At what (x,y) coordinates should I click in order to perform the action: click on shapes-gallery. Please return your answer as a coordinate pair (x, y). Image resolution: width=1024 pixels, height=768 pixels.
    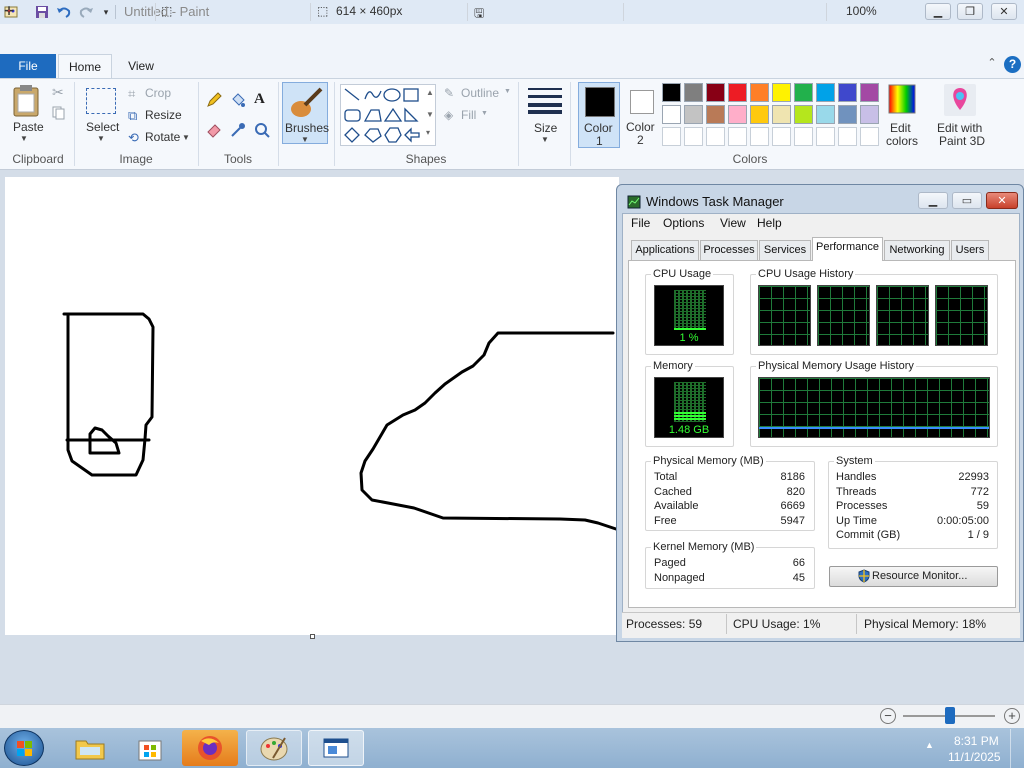
    Looking at the image, I should click on (388, 115).